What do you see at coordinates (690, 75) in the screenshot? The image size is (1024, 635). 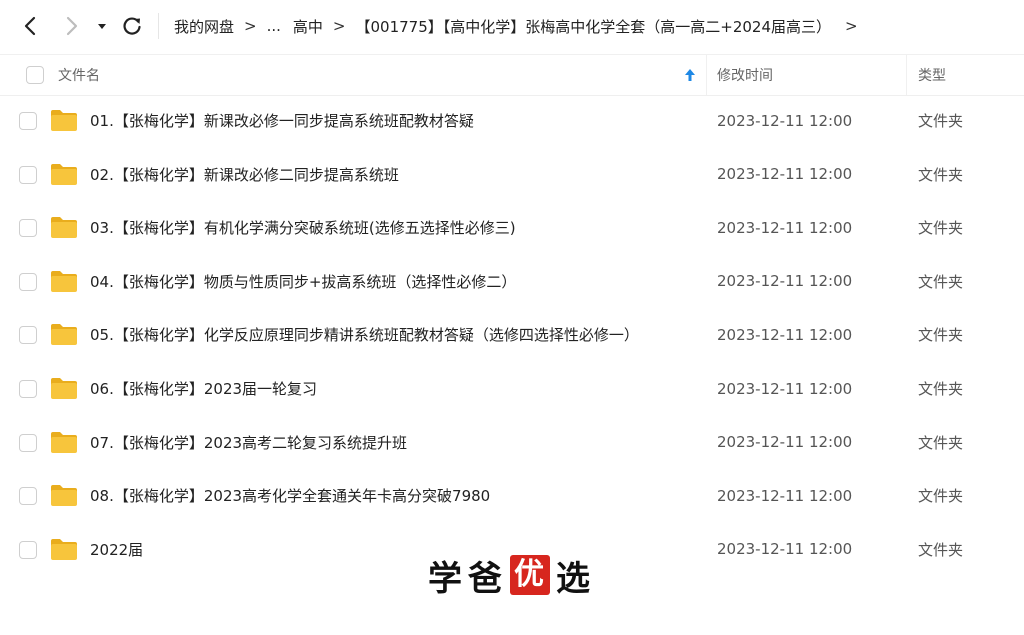 I see `sort-ascending-icon` at bounding box center [690, 75].